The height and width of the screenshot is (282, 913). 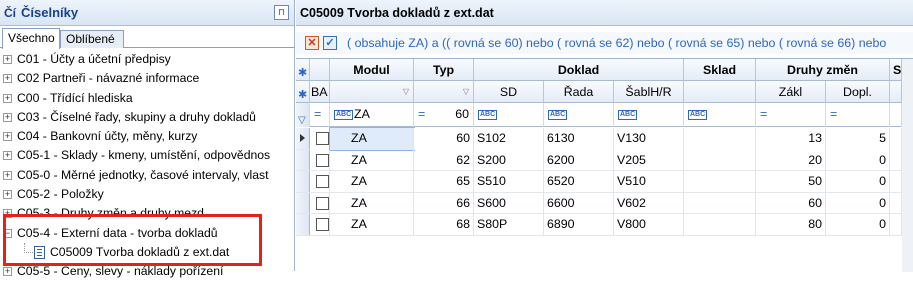 What do you see at coordinates (372, 70) in the screenshot?
I see `header-modul: Modul` at bounding box center [372, 70].